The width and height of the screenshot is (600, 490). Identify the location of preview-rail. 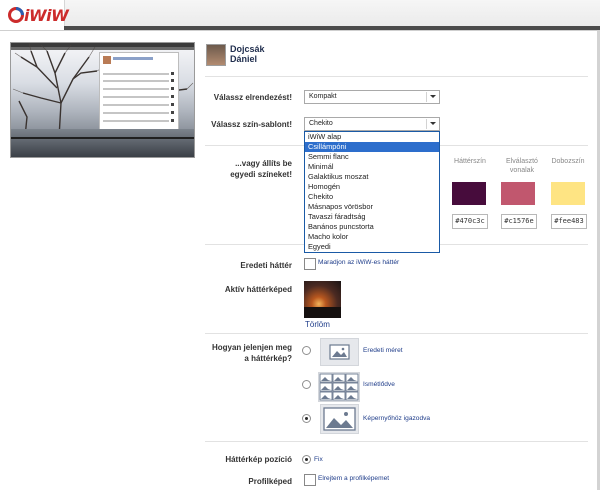
(102, 138).